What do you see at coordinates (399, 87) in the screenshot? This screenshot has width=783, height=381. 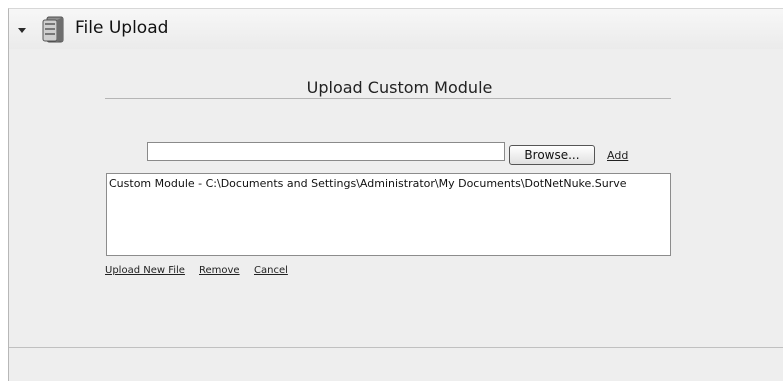 I see `page-heading: Upload Custom Module` at bounding box center [399, 87].